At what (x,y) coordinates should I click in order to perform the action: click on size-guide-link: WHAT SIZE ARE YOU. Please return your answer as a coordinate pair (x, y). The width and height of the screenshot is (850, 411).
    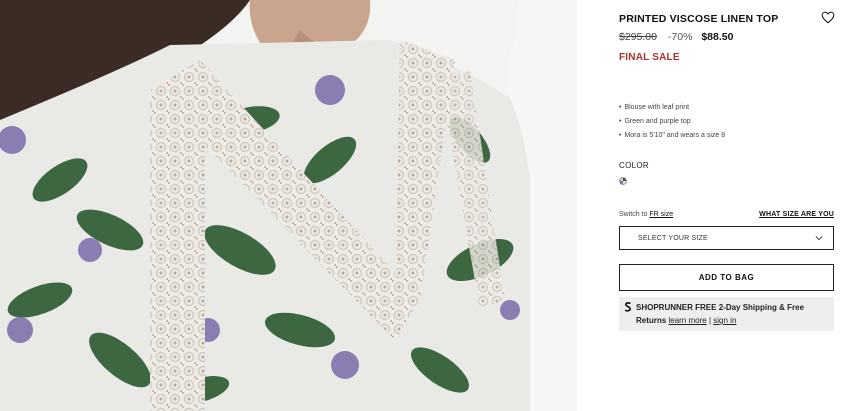
    Looking at the image, I should click on (796, 214).